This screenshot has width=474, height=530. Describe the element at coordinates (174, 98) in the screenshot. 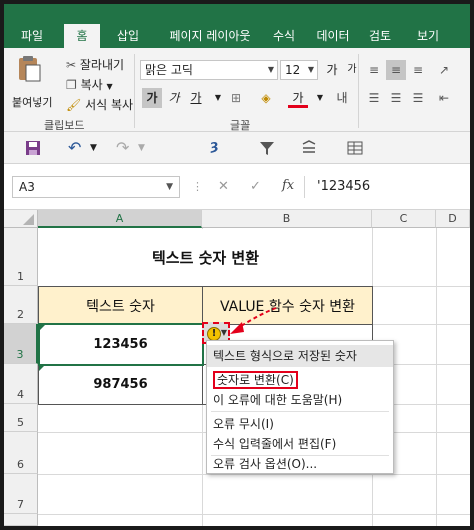

I see `italic-button: 가` at that location.